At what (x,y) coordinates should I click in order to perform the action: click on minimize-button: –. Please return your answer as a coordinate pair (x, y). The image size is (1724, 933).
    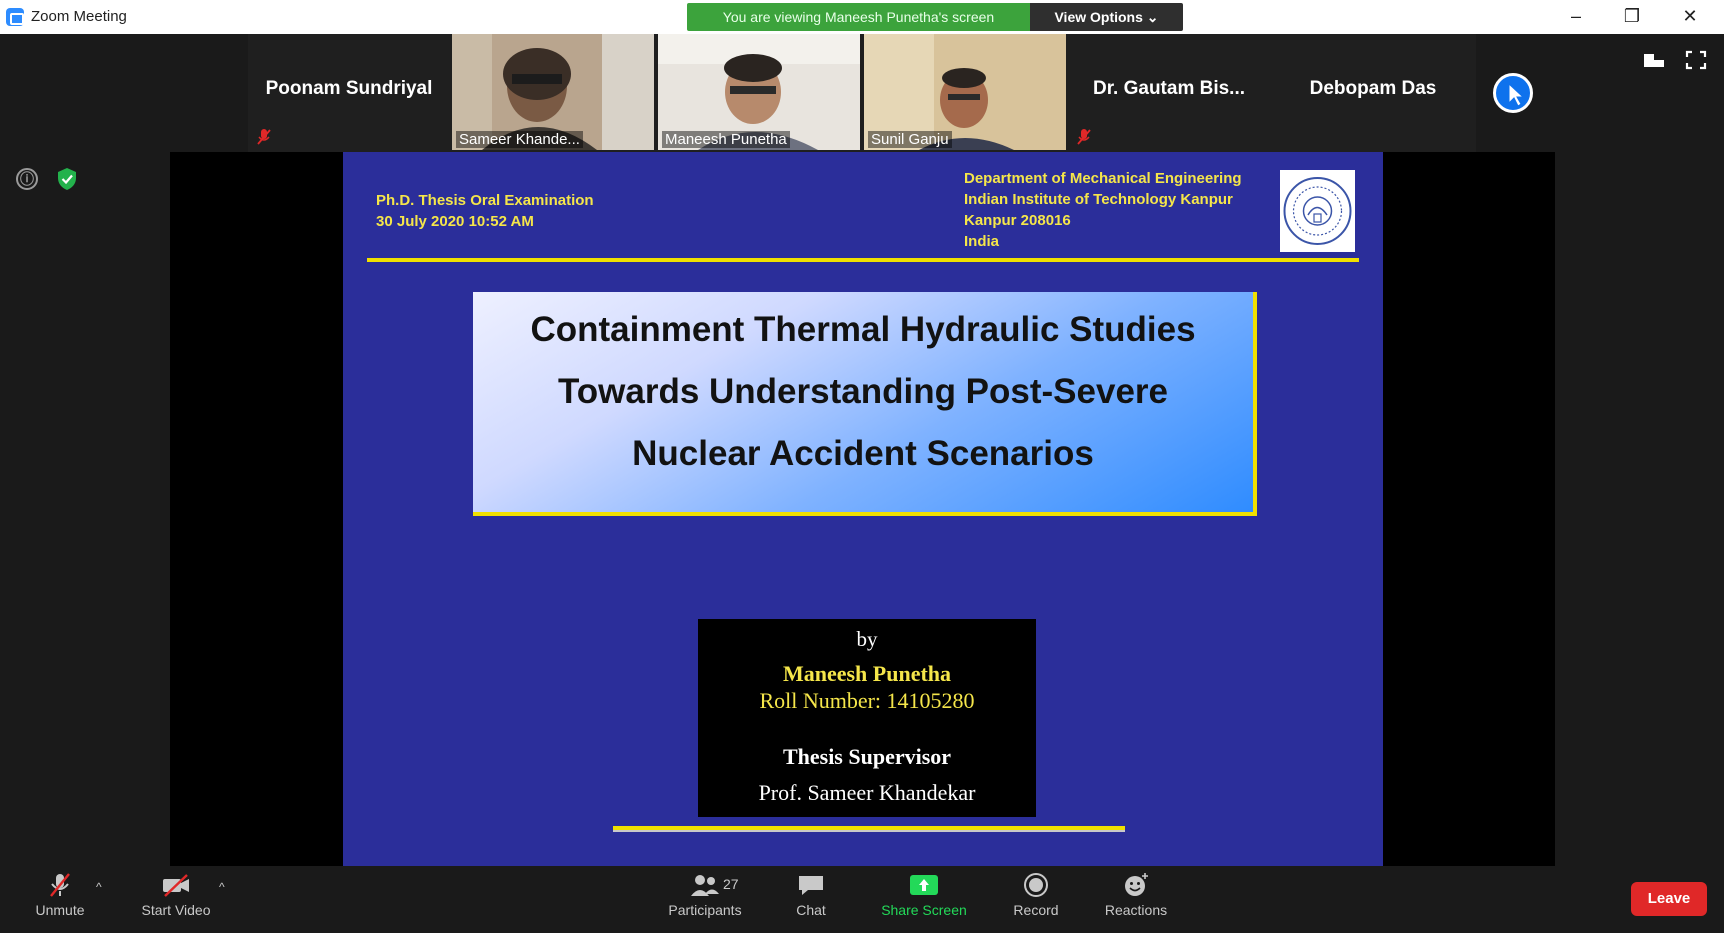
    Looking at the image, I should click on (1576, 17).